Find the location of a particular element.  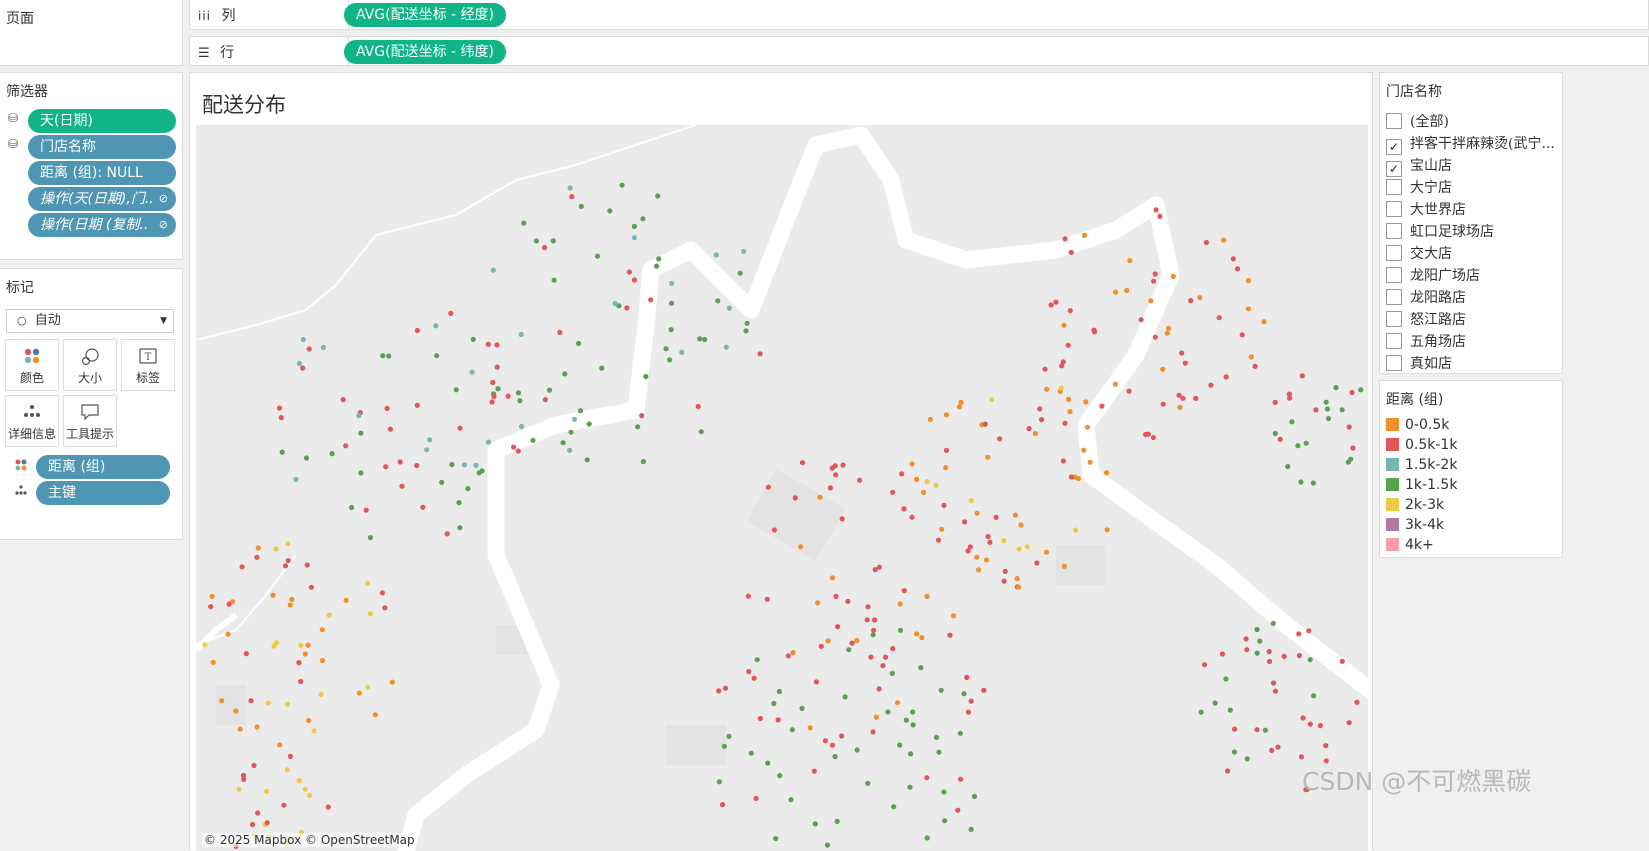

filter-pill-action-day: 操作(天(日期),门.. ⊘ is located at coordinates (102, 199).